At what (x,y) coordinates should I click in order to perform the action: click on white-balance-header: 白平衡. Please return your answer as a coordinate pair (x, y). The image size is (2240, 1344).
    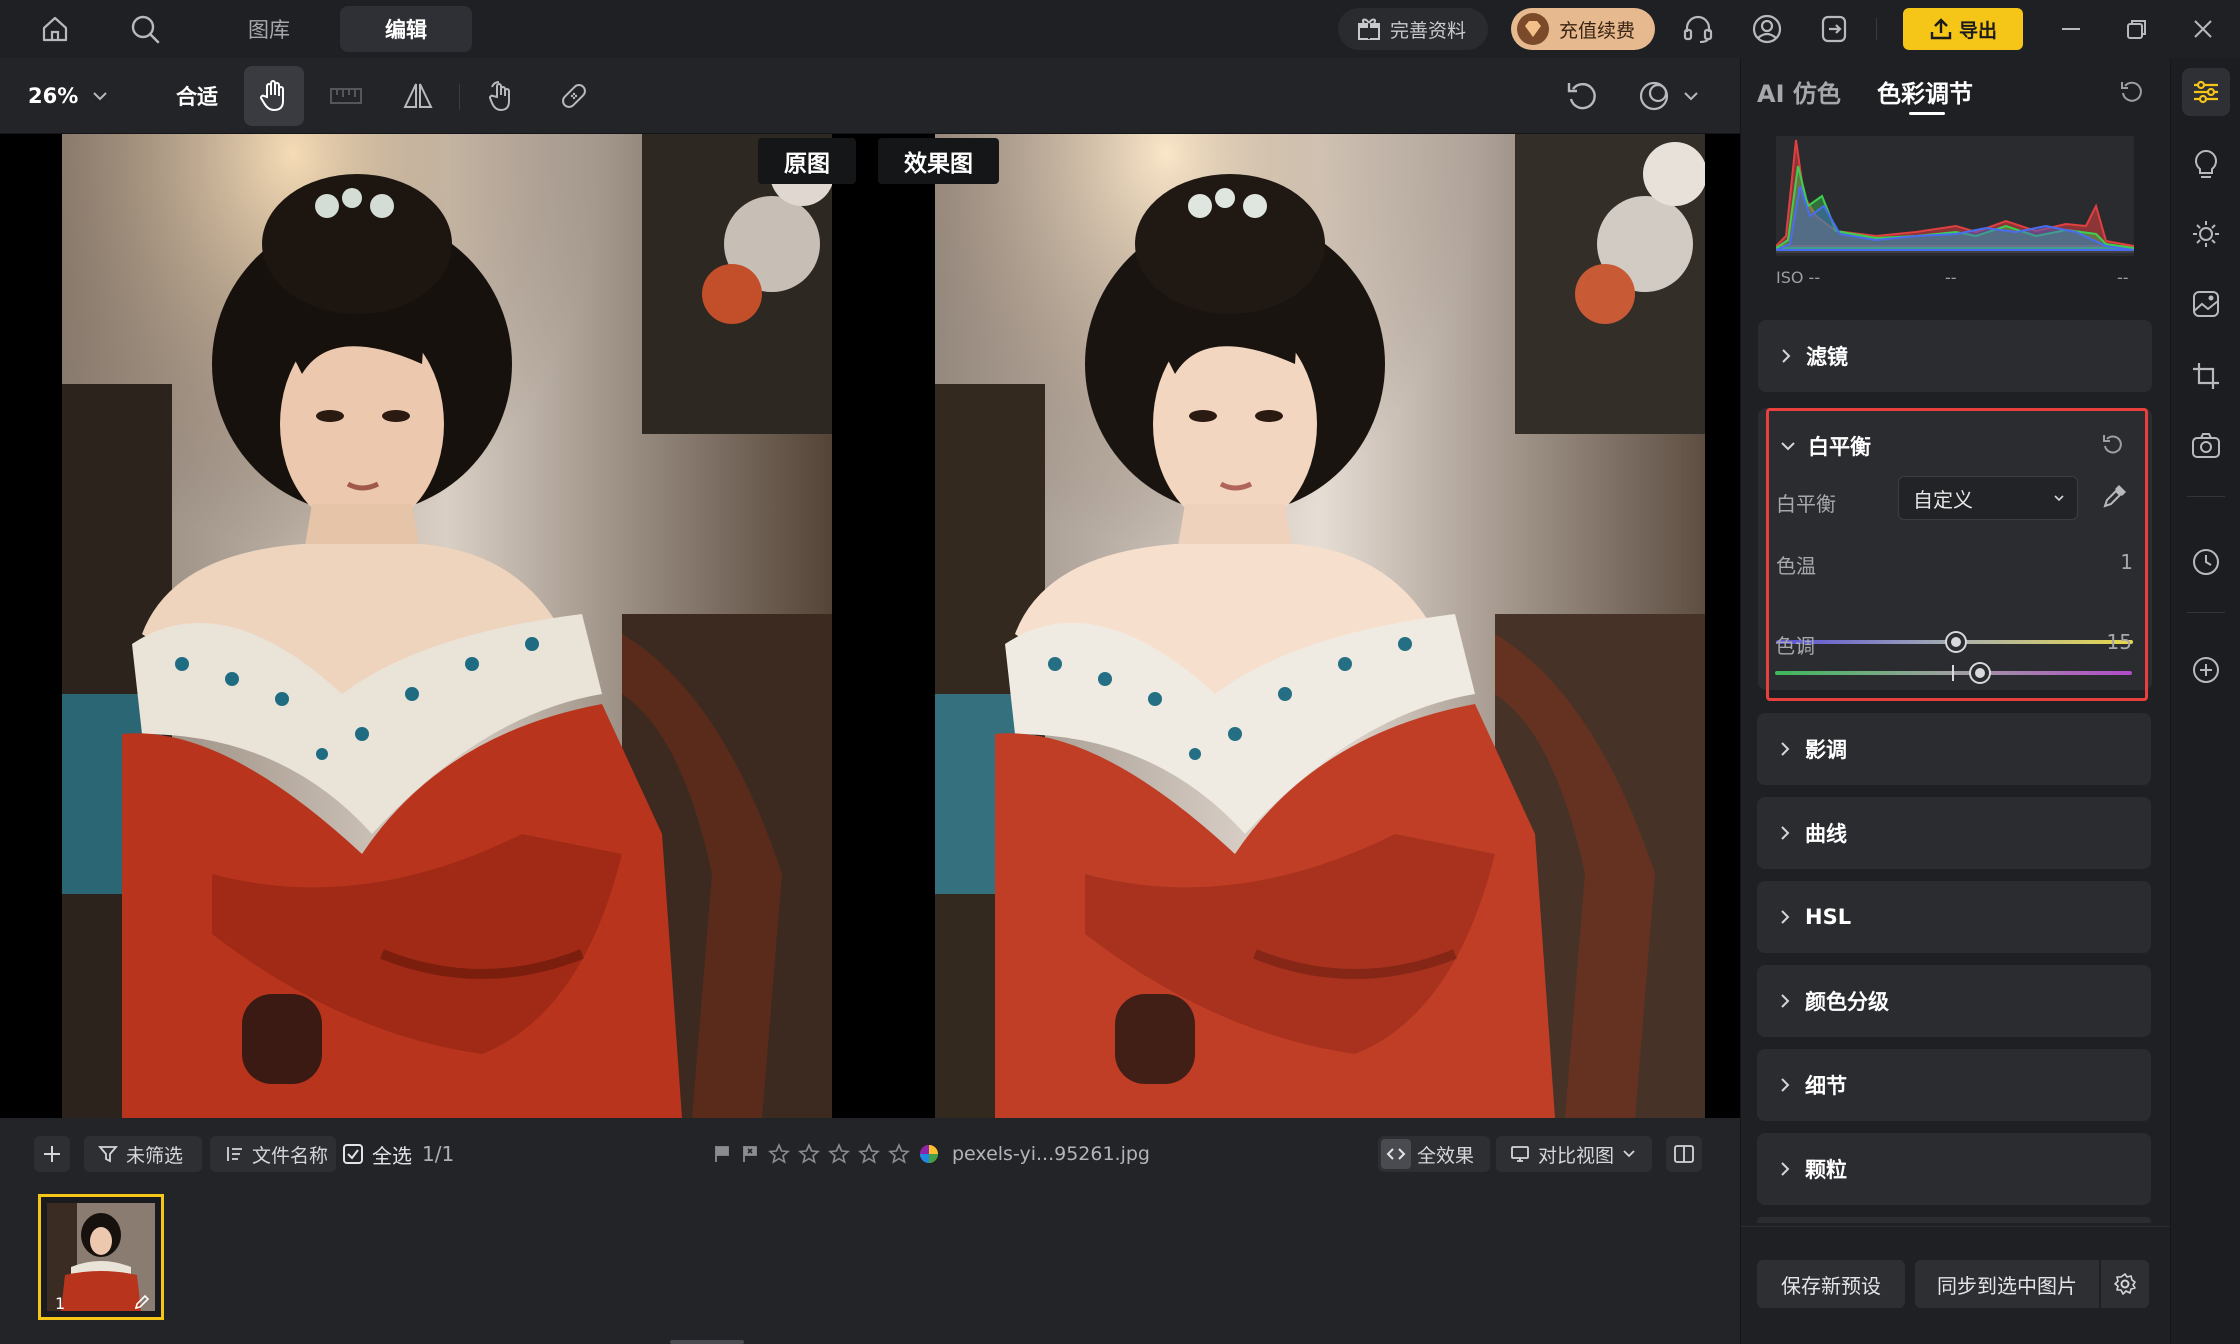
    Looking at the image, I should click on (1825, 446).